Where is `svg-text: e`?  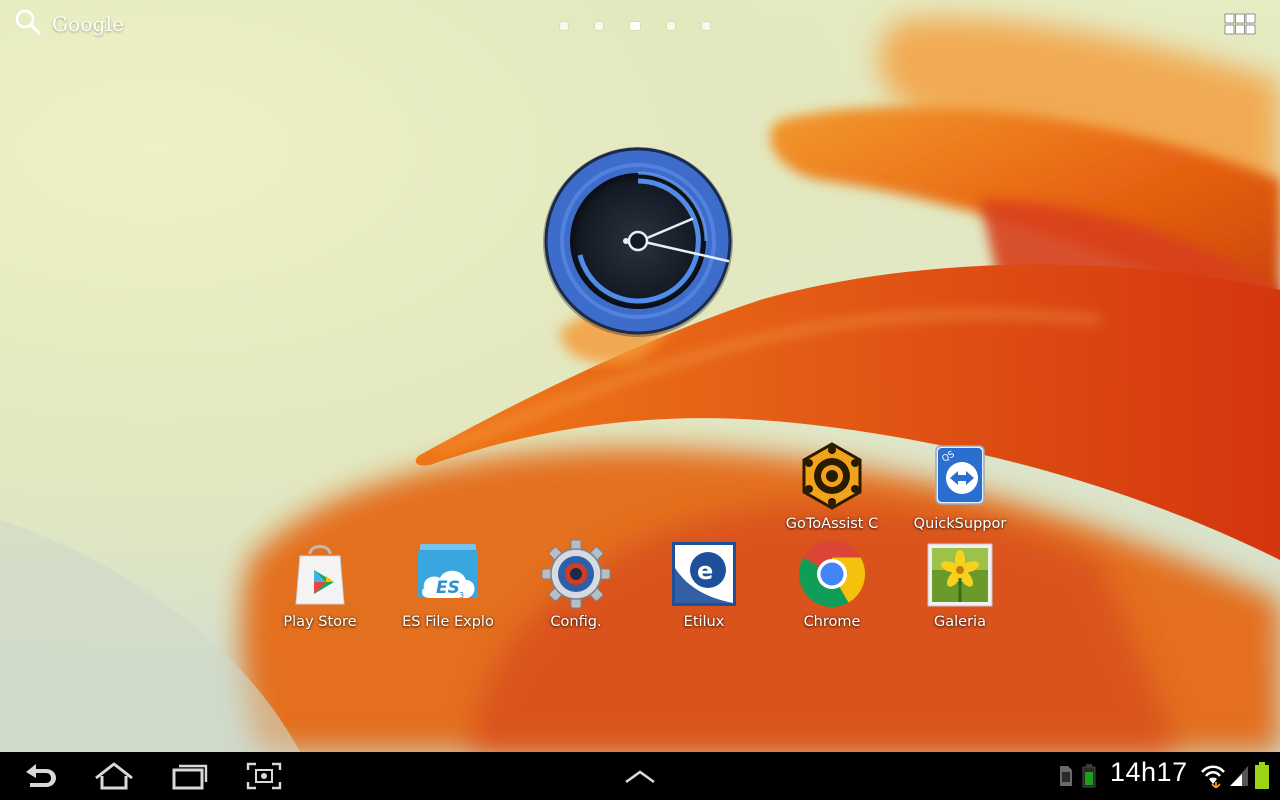 svg-text: e is located at coordinates (705, 571).